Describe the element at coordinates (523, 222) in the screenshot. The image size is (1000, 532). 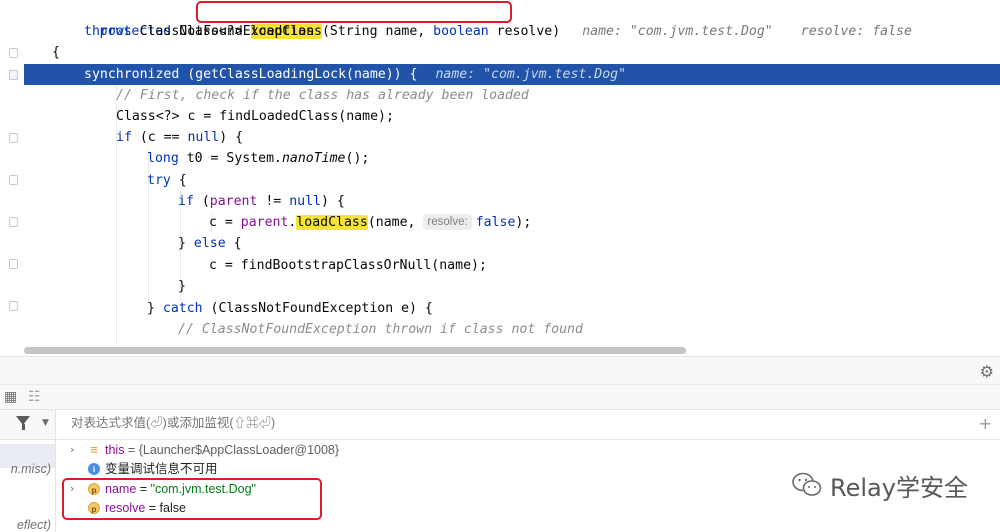
I see `code-text: );` at that location.